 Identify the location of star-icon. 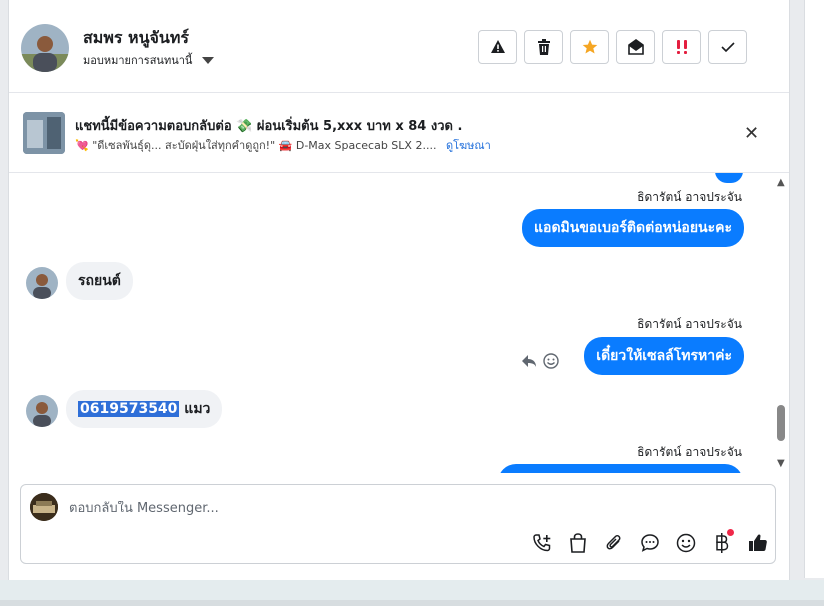
(589, 46).